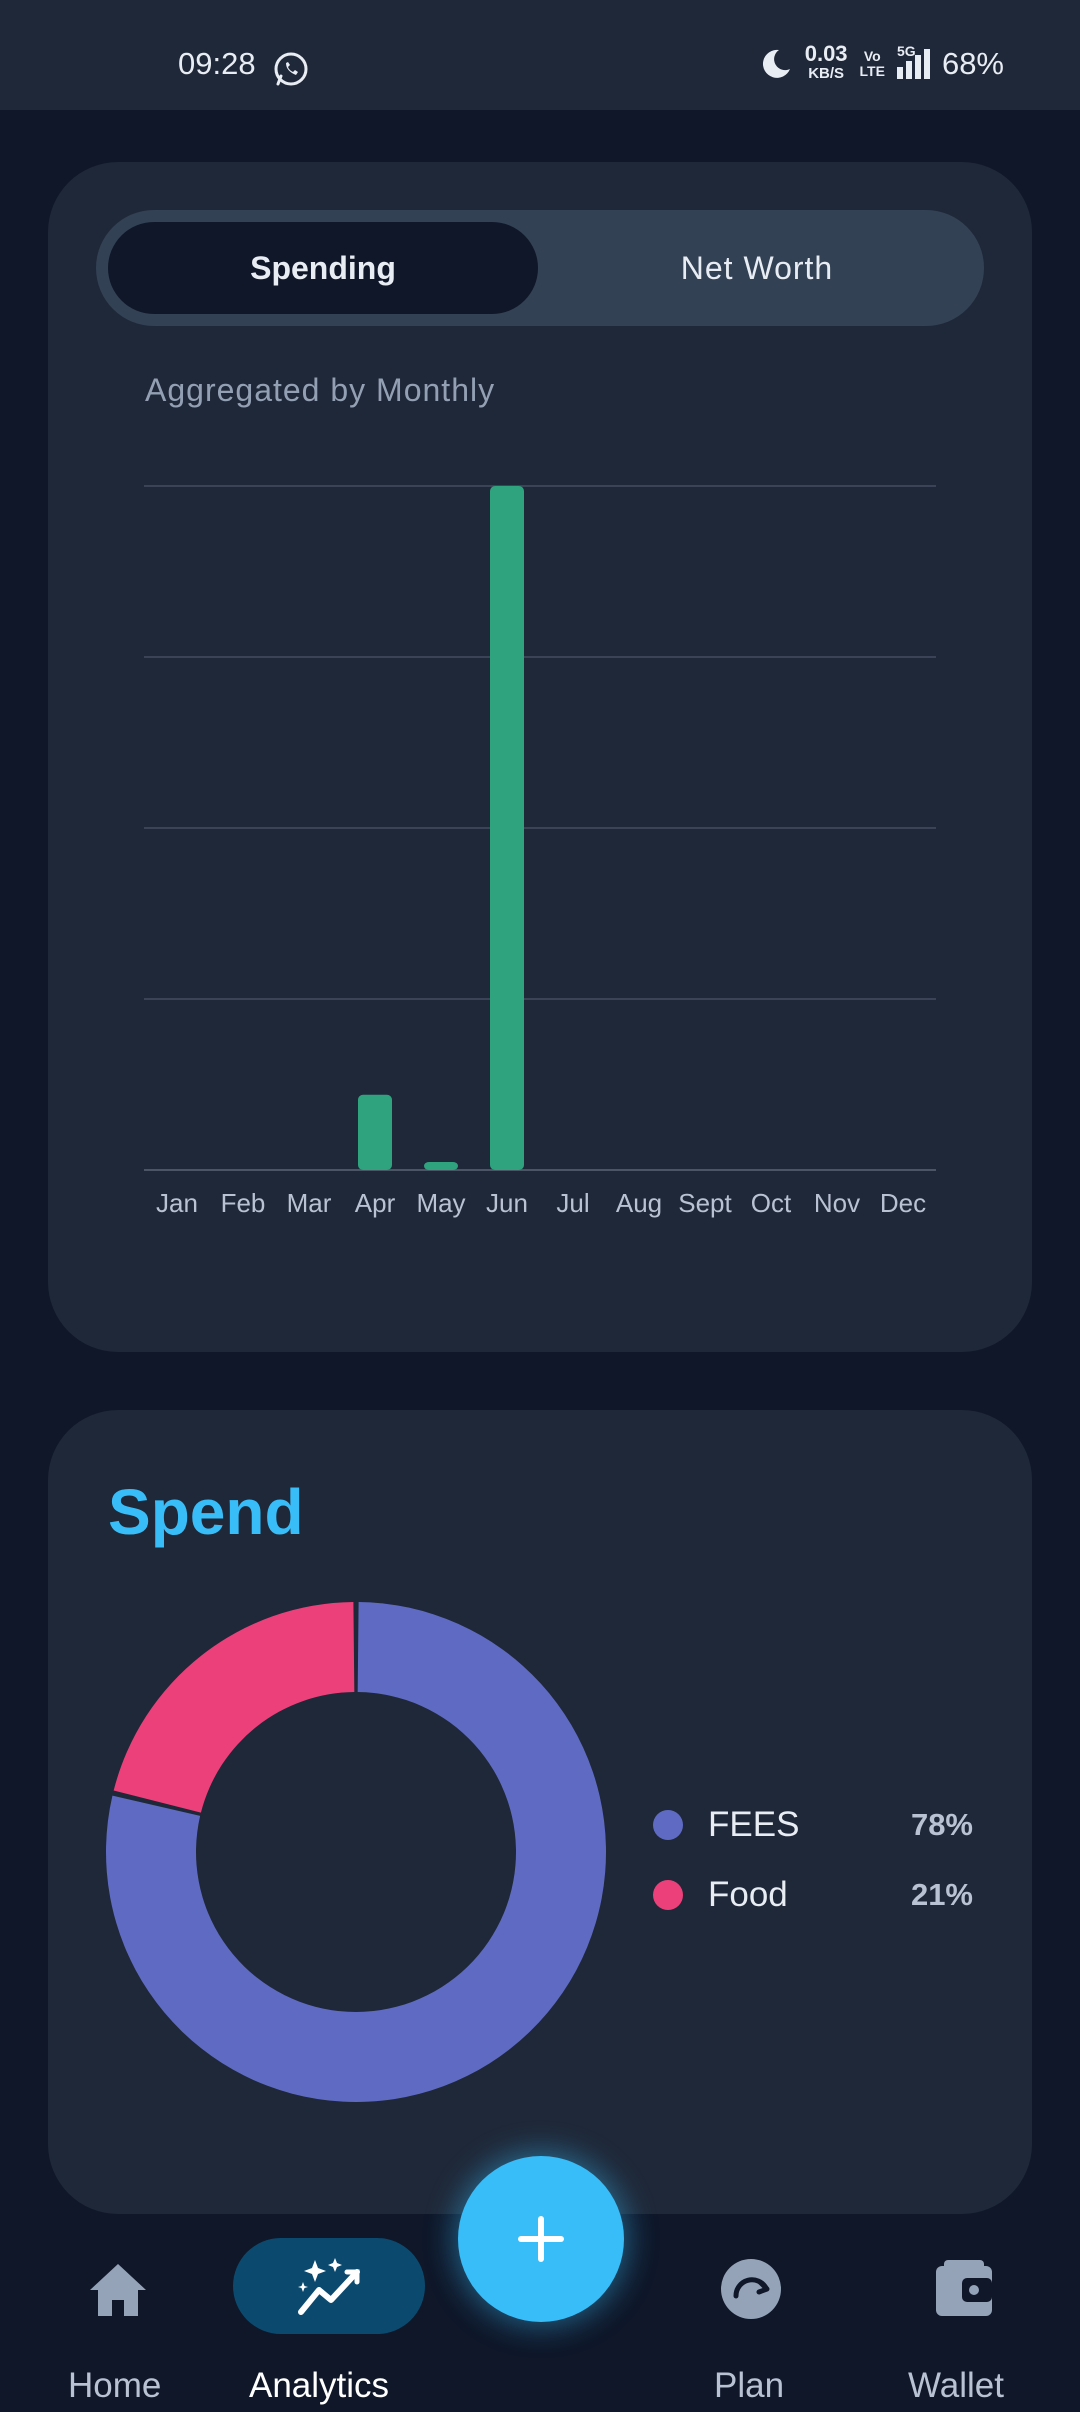 The width and height of the screenshot is (1080, 2412). What do you see at coordinates (118, 2290) in the screenshot?
I see `home-icon` at bounding box center [118, 2290].